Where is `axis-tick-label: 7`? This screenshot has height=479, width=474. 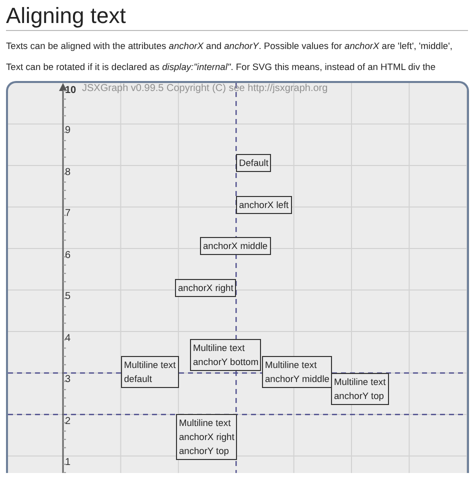
axis-tick-label: 7 is located at coordinates (68, 214).